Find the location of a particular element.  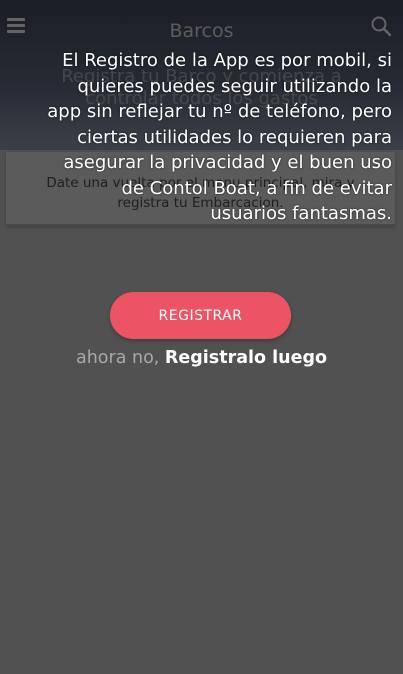

register-later-link: Registralo luego is located at coordinates (246, 358).